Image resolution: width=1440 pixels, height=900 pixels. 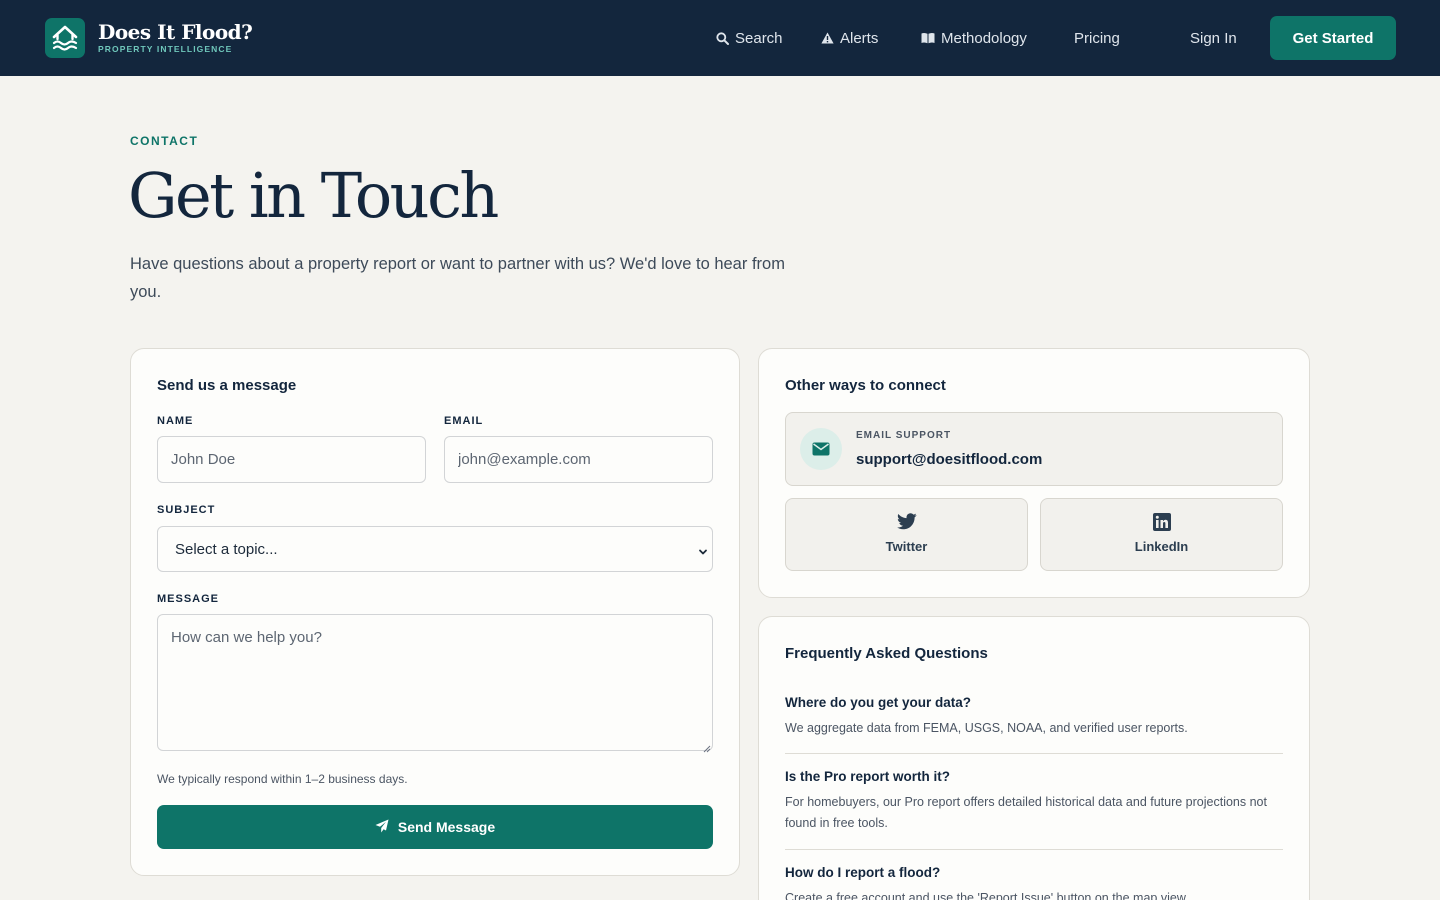 What do you see at coordinates (1161, 522) in the screenshot?
I see `linkedin-icon` at bounding box center [1161, 522].